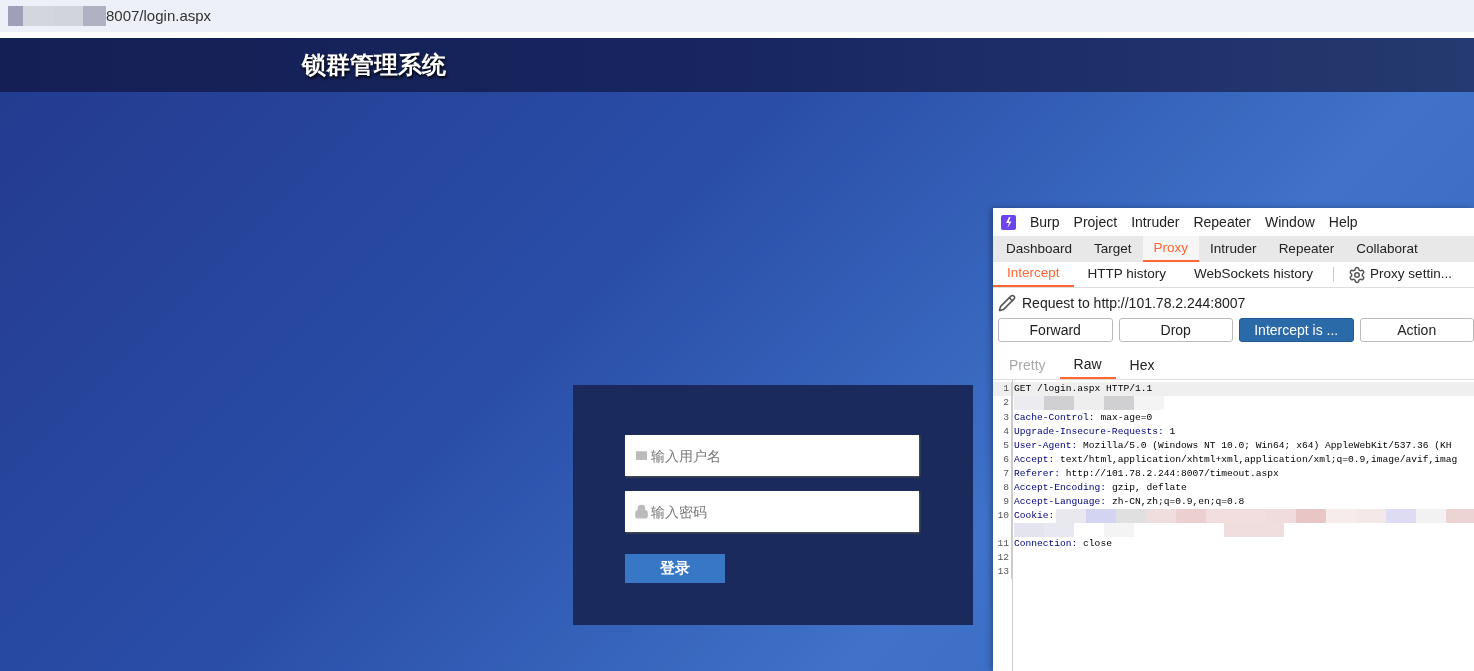  Describe the element at coordinates (1002, 403) in the screenshot. I see `line-number: 2` at that location.